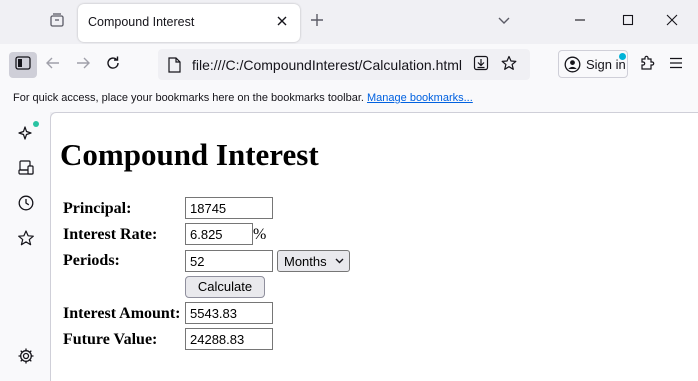 The height and width of the screenshot is (381, 698). I want to click on maximize-icon, so click(628, 22).